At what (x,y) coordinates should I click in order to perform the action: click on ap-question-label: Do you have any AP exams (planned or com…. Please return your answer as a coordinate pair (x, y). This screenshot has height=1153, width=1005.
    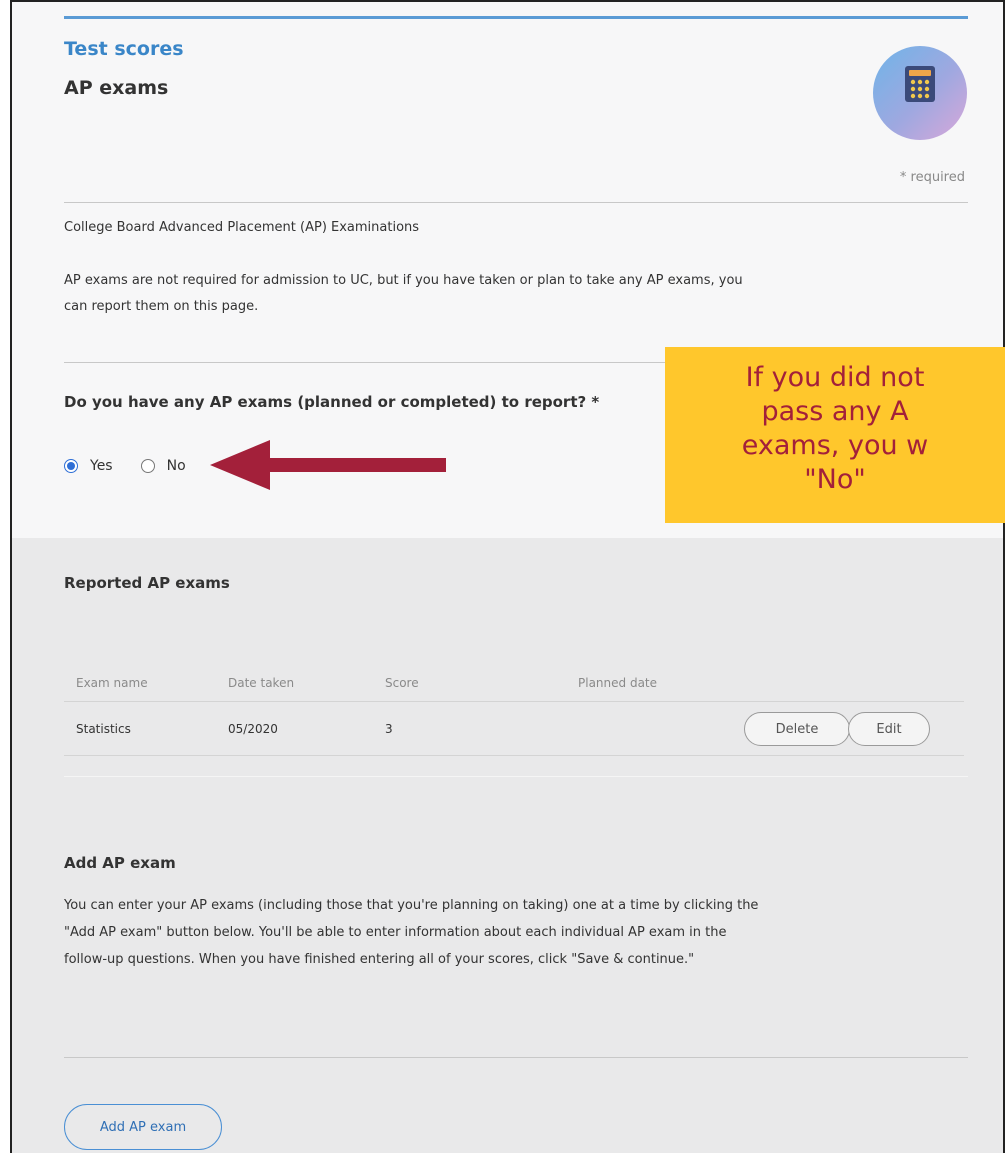
    Looking at the image, I should click on (332, 402).